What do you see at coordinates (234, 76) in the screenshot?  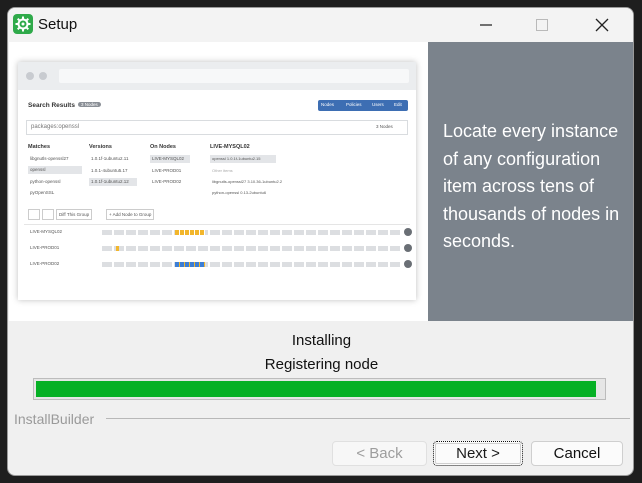 I see `mock-address-bar` at bounding box center [234, 76].